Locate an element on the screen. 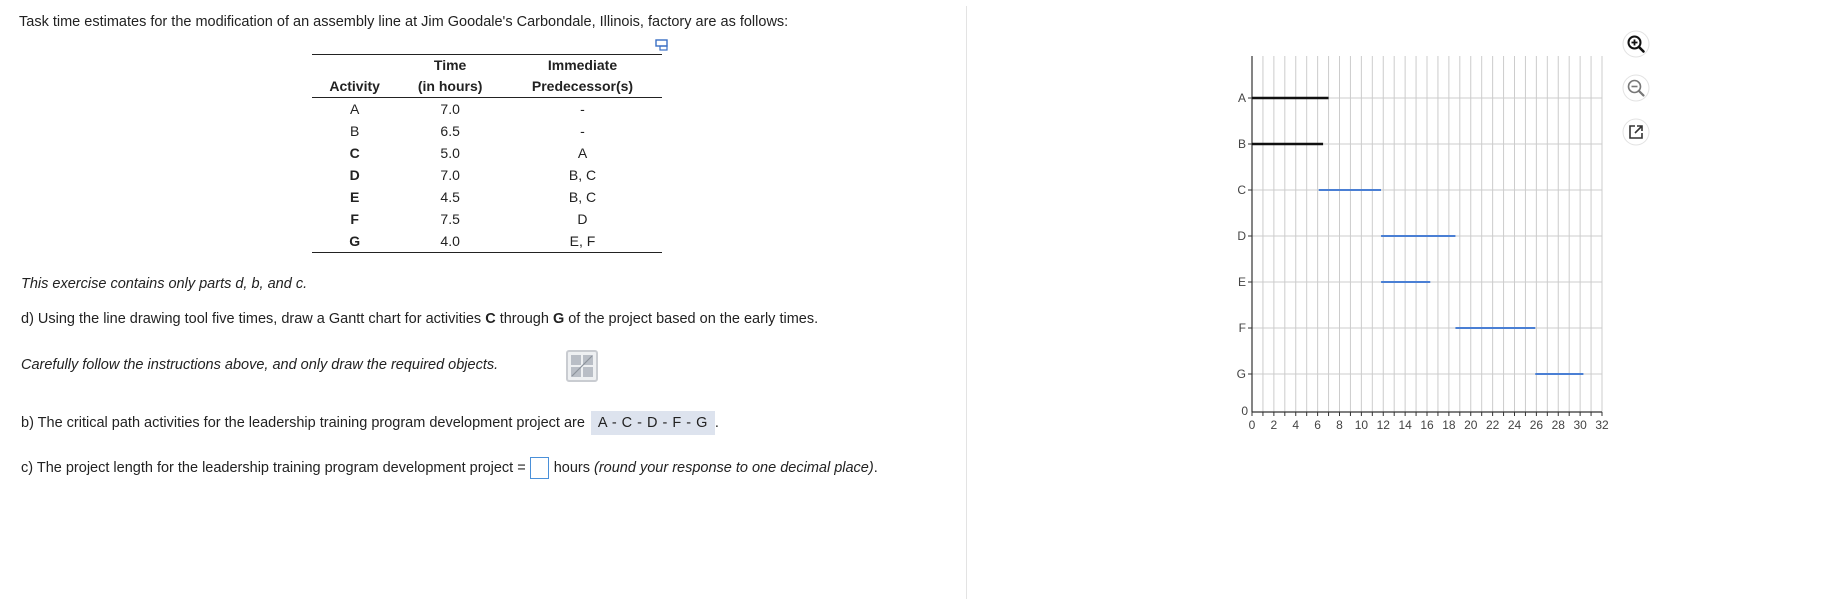 The width and height of the screenshot is (1847, 599). line-tool-icon is located at coordinates (582, 366).